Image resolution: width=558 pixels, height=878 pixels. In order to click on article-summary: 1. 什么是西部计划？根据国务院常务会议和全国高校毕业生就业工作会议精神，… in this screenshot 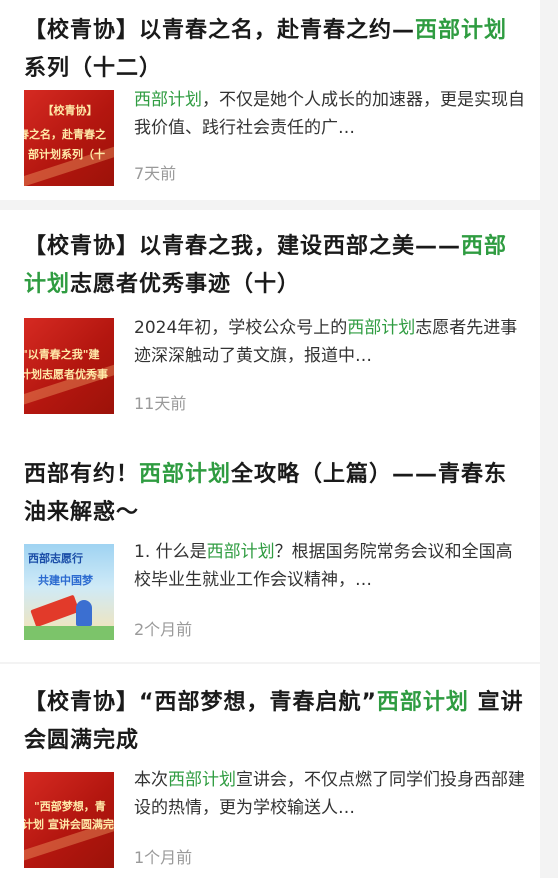, I will do `click(323, 566)`.